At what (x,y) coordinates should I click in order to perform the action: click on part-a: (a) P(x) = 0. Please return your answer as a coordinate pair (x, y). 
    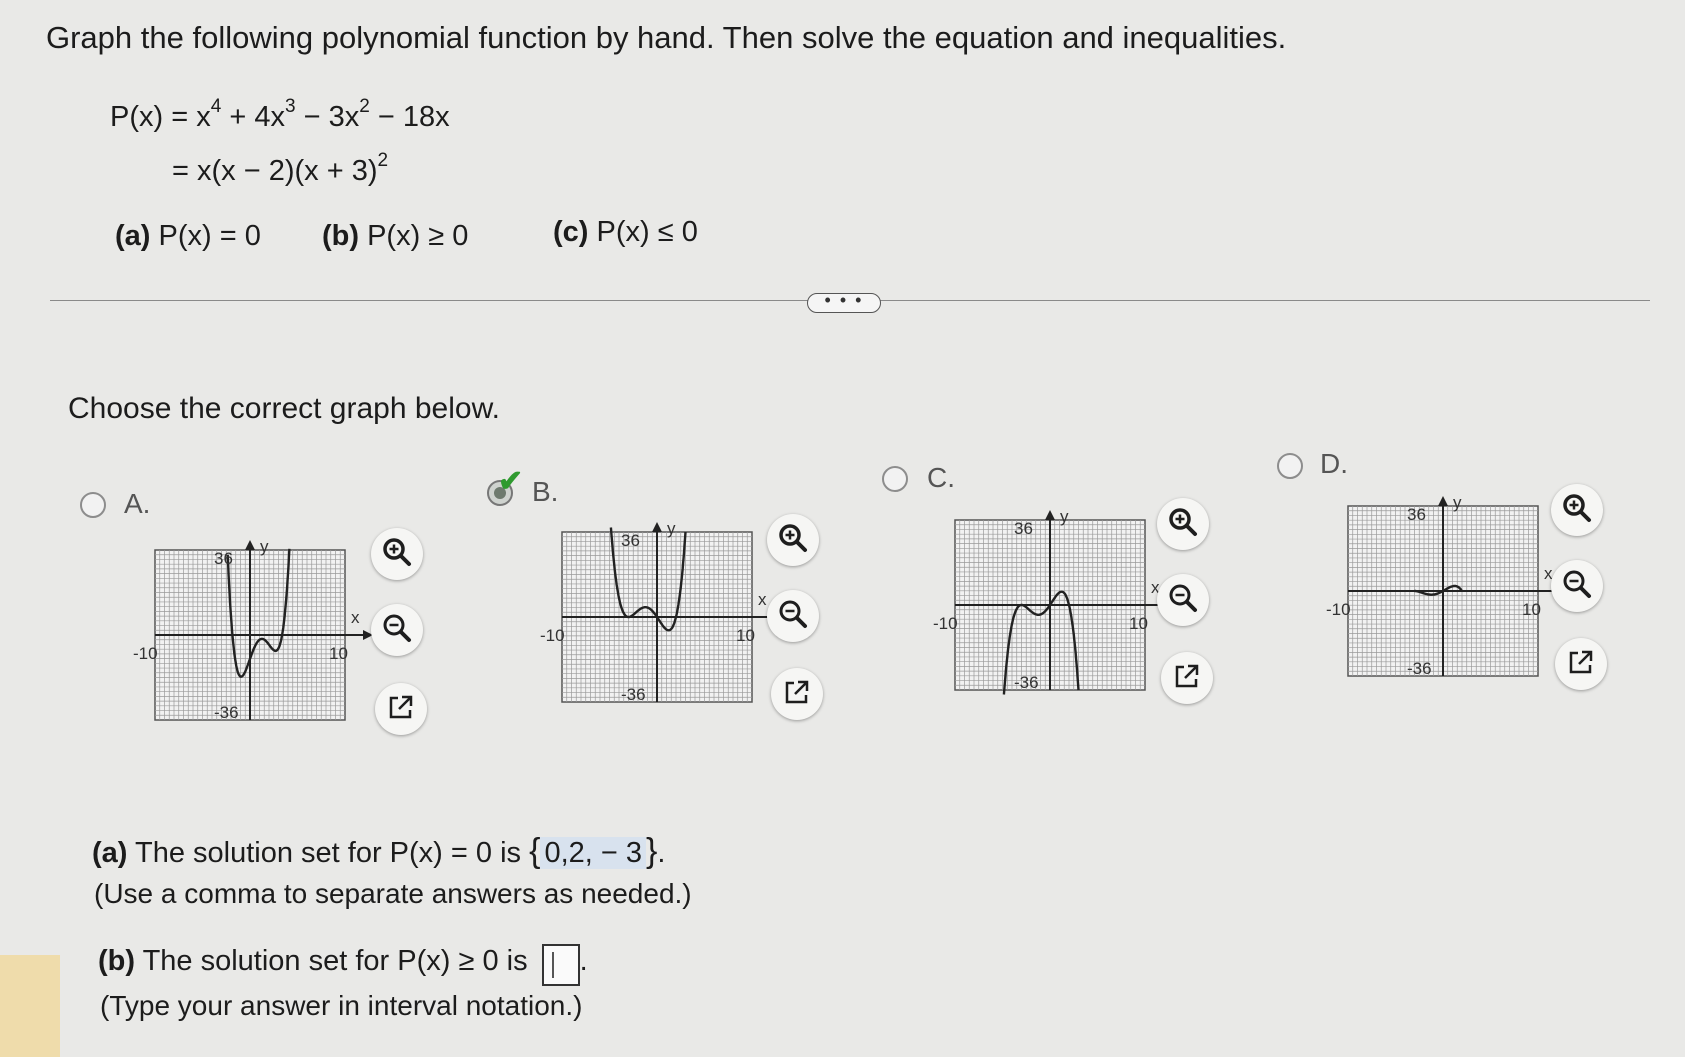
    Looking at the image, I should click on (188, 236).